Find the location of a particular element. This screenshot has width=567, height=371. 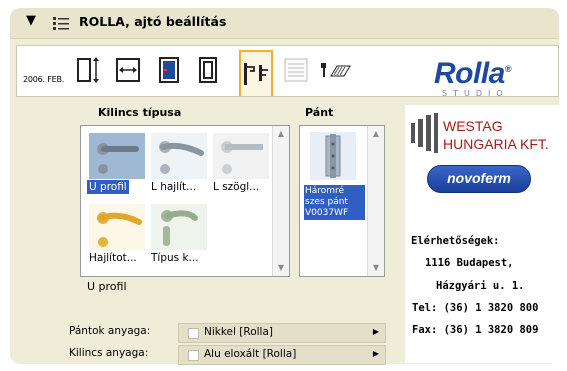

door-frame-icon is located at coordinates (208, 70).